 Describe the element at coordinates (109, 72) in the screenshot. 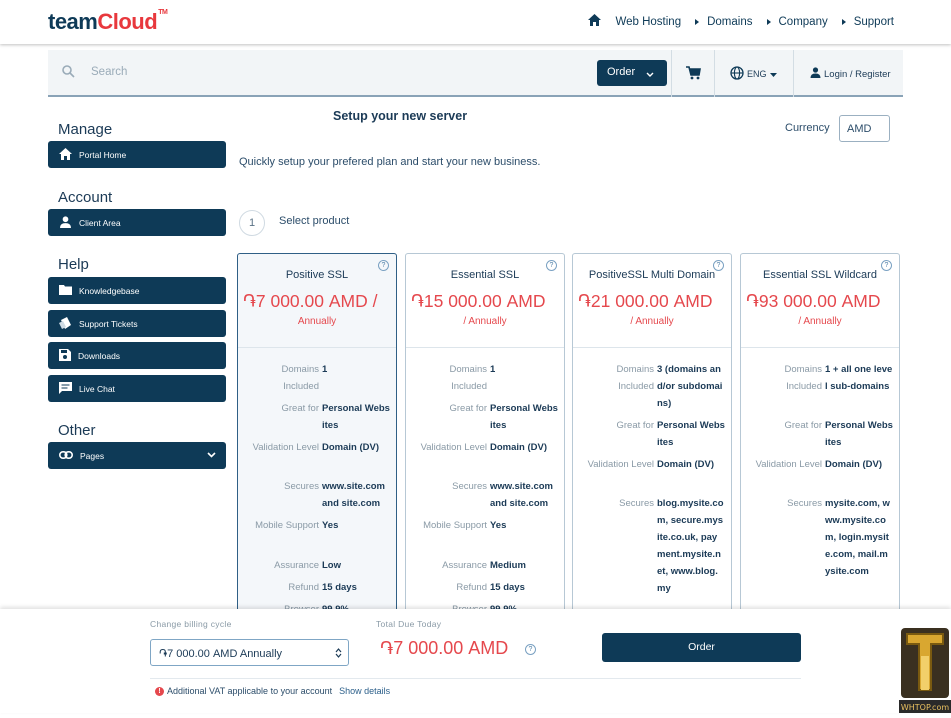

I see `search-input: Search` at that location.